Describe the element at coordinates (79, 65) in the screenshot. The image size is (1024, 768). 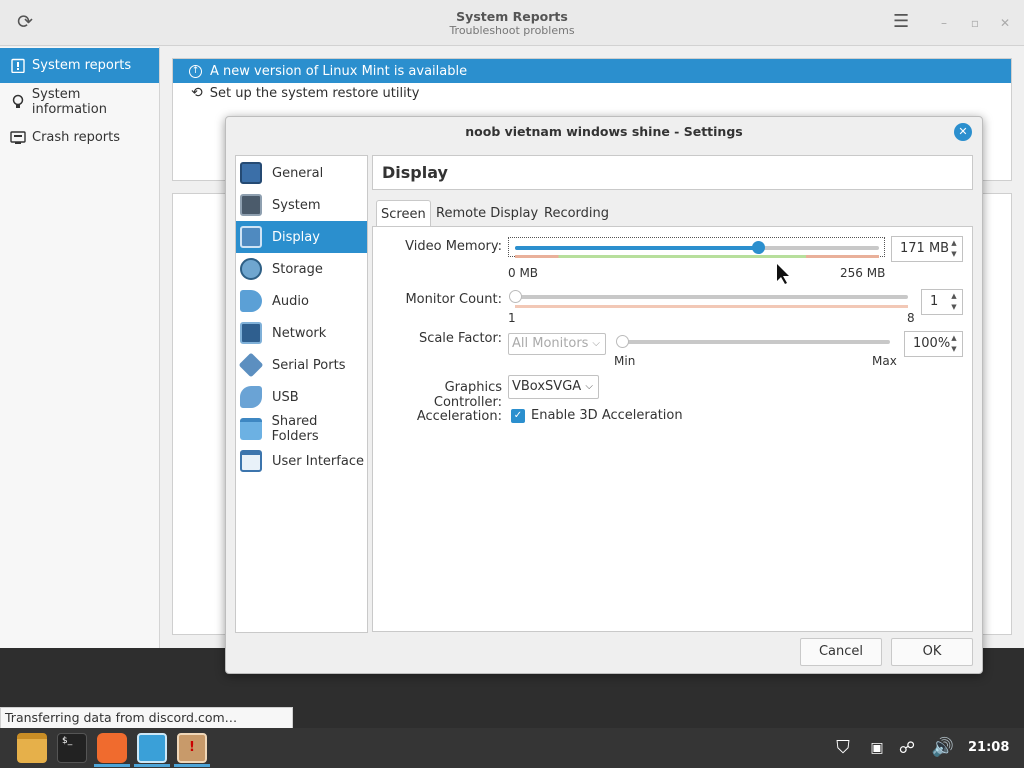
I see `sidebar-item-system-reports: System reports` at that location.